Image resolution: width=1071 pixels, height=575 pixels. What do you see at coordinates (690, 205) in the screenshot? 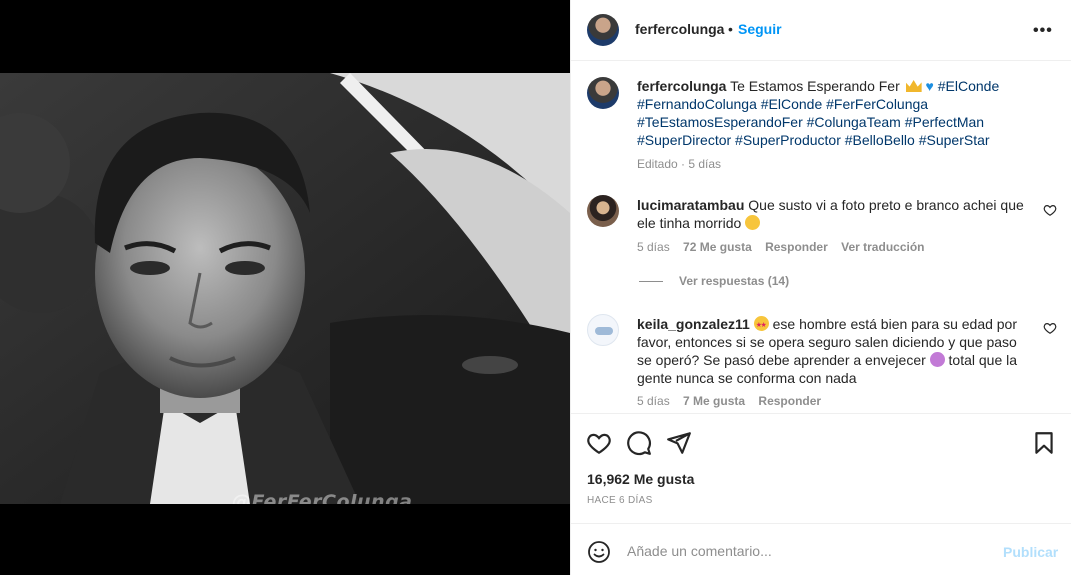
I see `comment-username: lucimaratambau` at bounding box center [690, 205].